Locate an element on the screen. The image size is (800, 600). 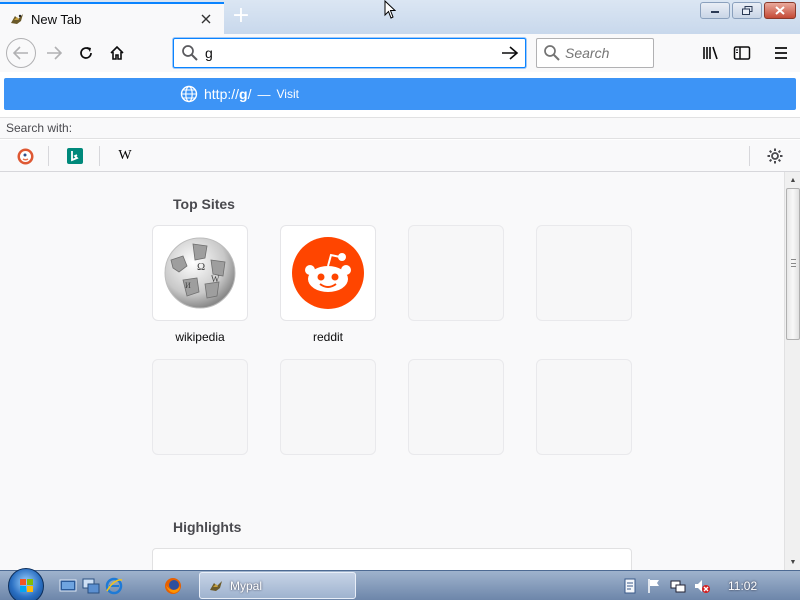
taskbar-window-label: Mypal is located at coordinates (246, 585).